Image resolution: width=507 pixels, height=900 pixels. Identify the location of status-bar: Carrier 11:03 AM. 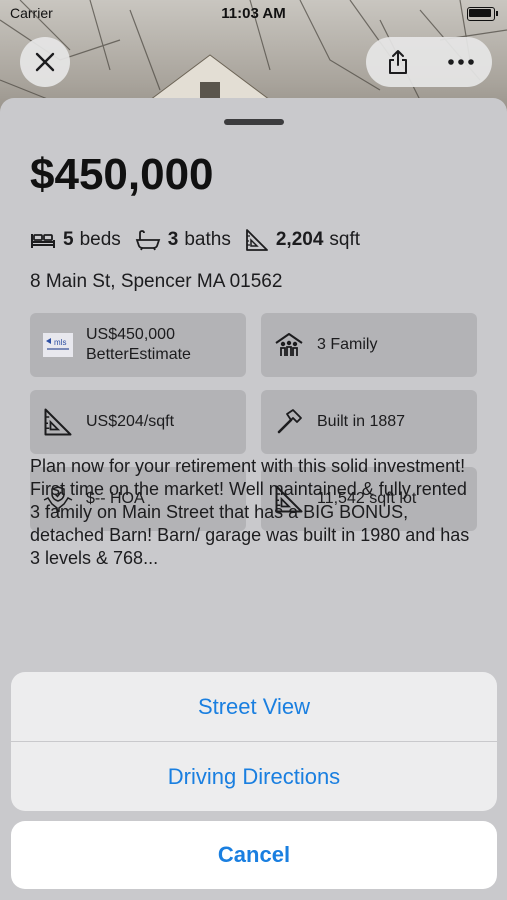
(253, 14).